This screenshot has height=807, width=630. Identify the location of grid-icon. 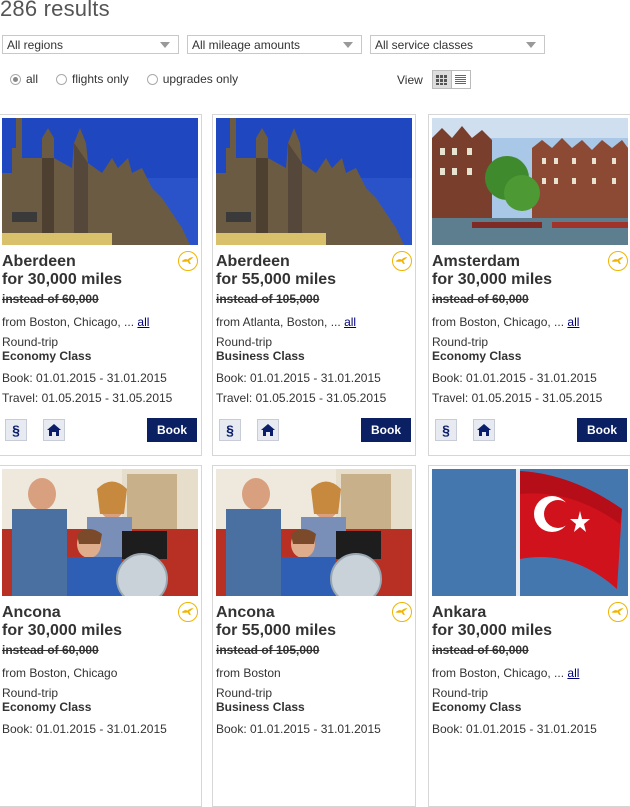
(441, 79).